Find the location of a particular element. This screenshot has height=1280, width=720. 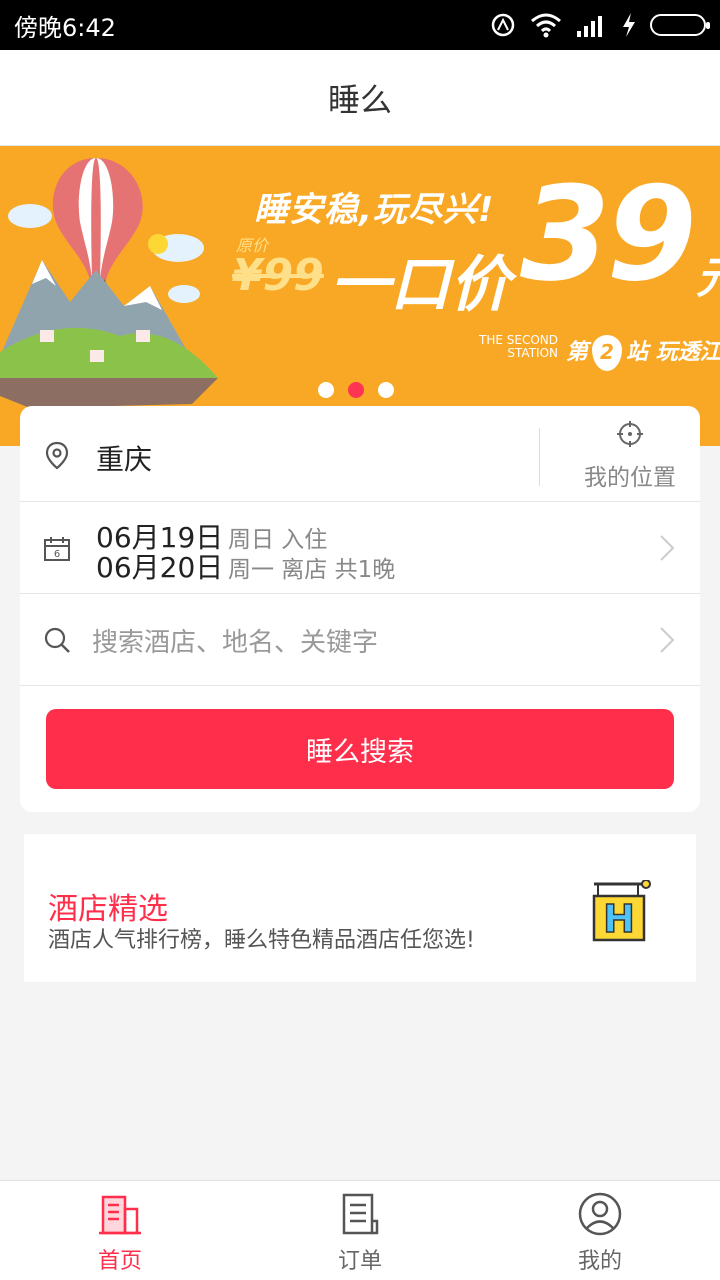

banner-deal-text: 一口价 is located at coordinates (420, 285).